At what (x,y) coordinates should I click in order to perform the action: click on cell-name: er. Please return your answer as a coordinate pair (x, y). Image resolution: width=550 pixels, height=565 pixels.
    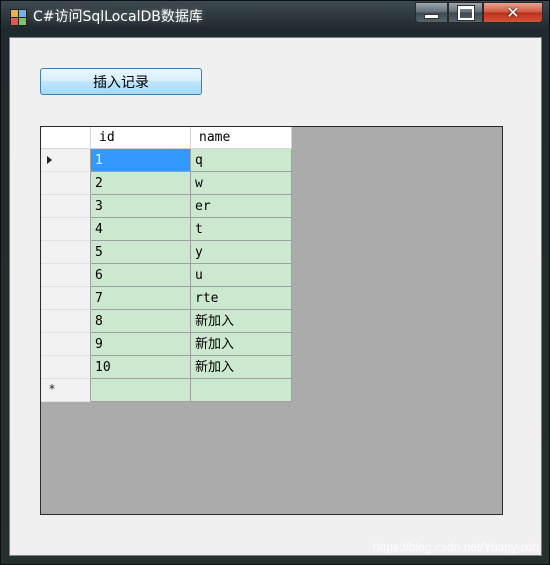
    Looking at the image, I should click on (241, 206).